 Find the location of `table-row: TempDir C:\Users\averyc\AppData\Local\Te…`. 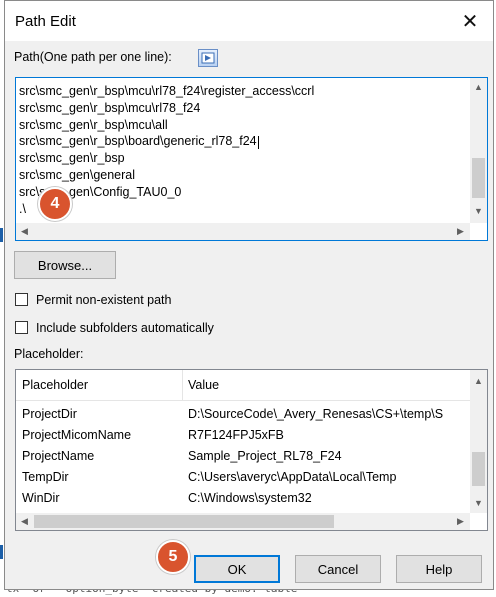

table-row: TempDir C:\Users\averyc\AppData\Local\Te… is located at coordinates (243, 477).